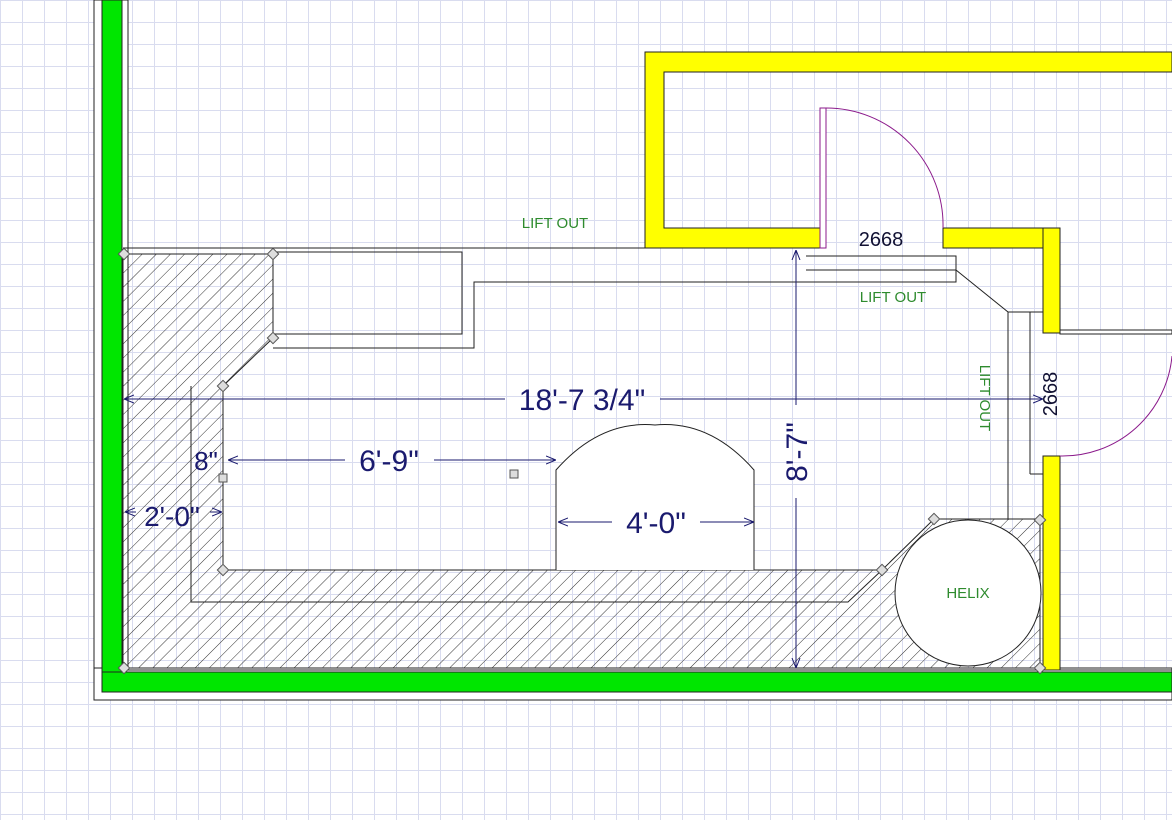 This screenshot has width=1172, height=820. I want to click on door-north-label: 2668, so click(881, 240).